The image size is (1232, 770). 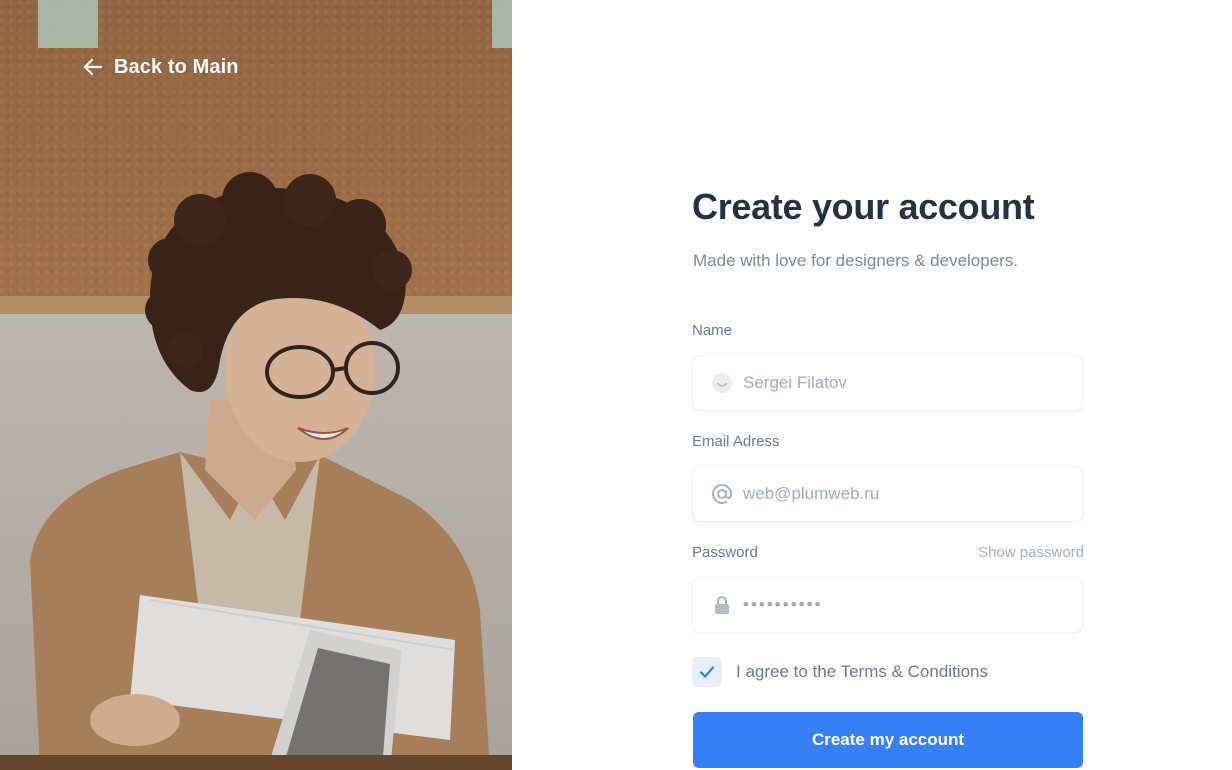 I want to click on back-link-label: Back to Main, so click(x=176, y=66).